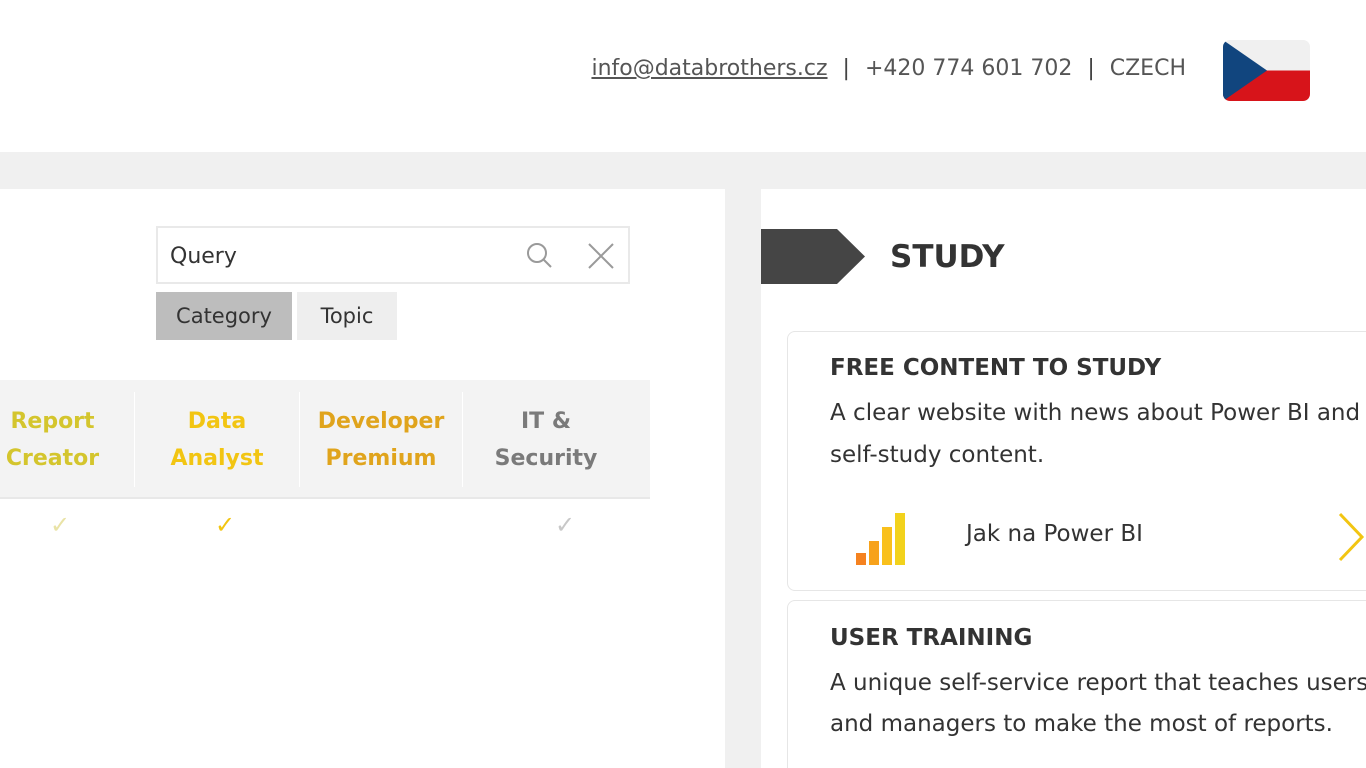 The image size is (1366, 768). What do you see at coordinates (546, 421) in the screenshot?
I see `role-label: IT &` at bounding box center [546, 421].